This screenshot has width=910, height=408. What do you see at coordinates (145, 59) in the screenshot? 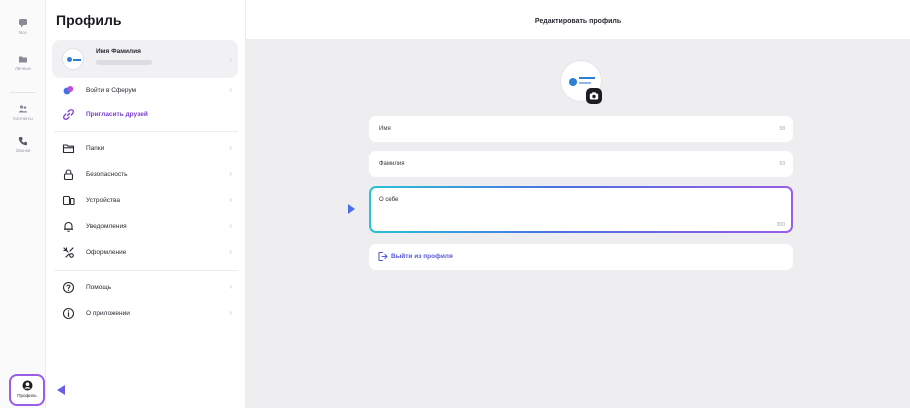
I see `profile-card: Имя Фамилия ›` at bounding box center [145, 59].